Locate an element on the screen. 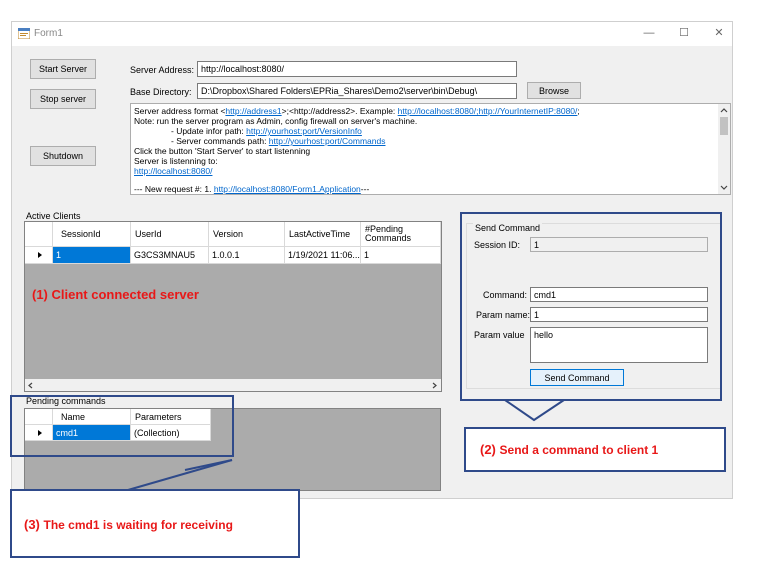  annotation-2: (2) Send a command to client 1 is located at coordinates (569, 449).